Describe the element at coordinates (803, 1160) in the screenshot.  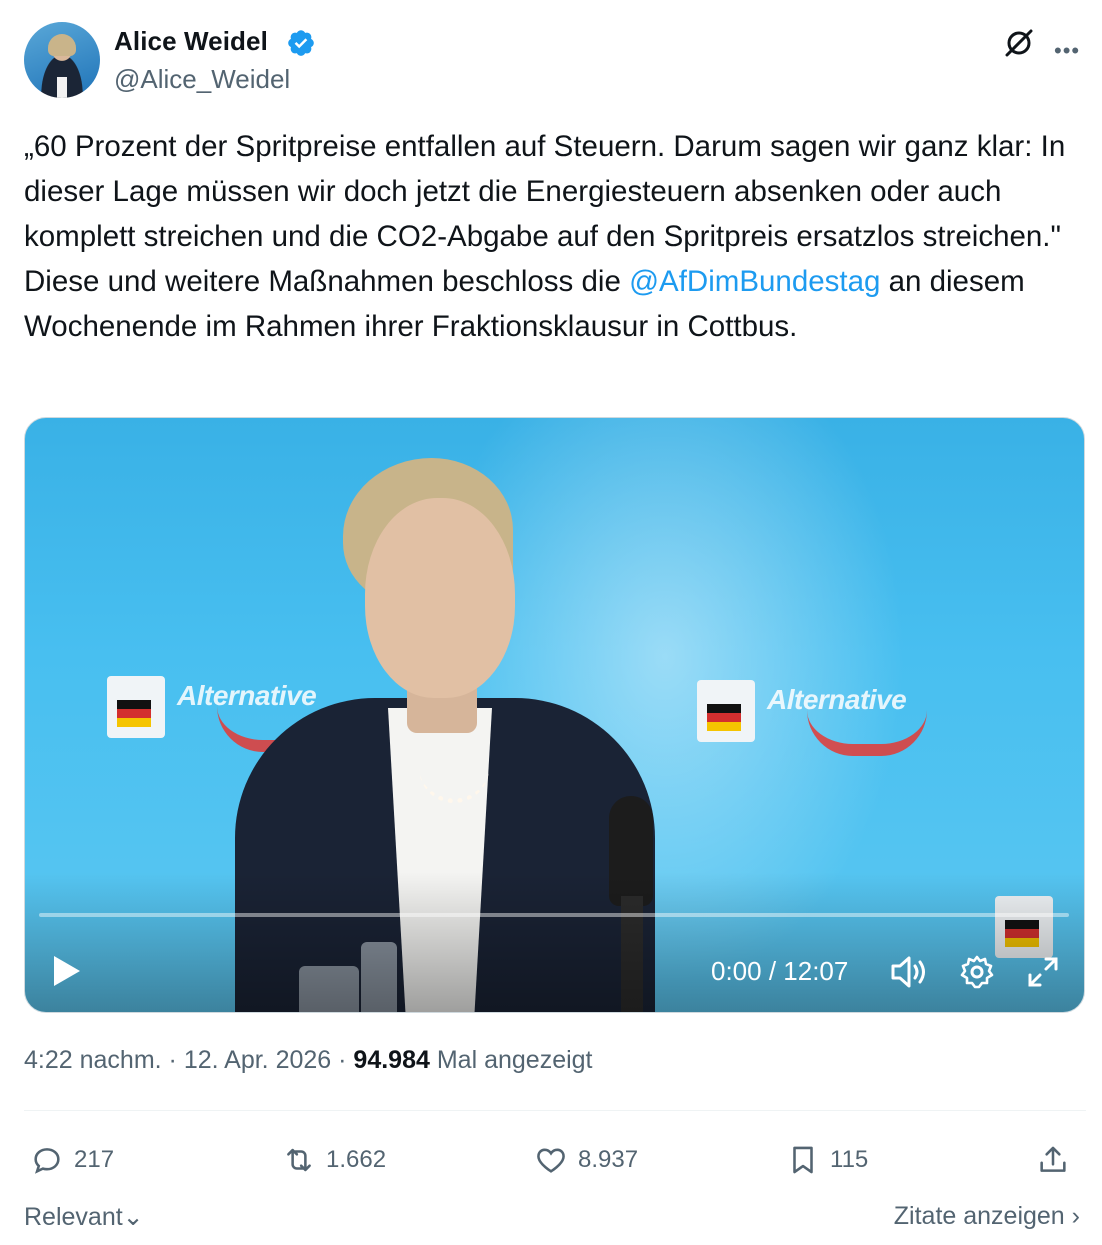
I see `bookmark-icon` at that location.